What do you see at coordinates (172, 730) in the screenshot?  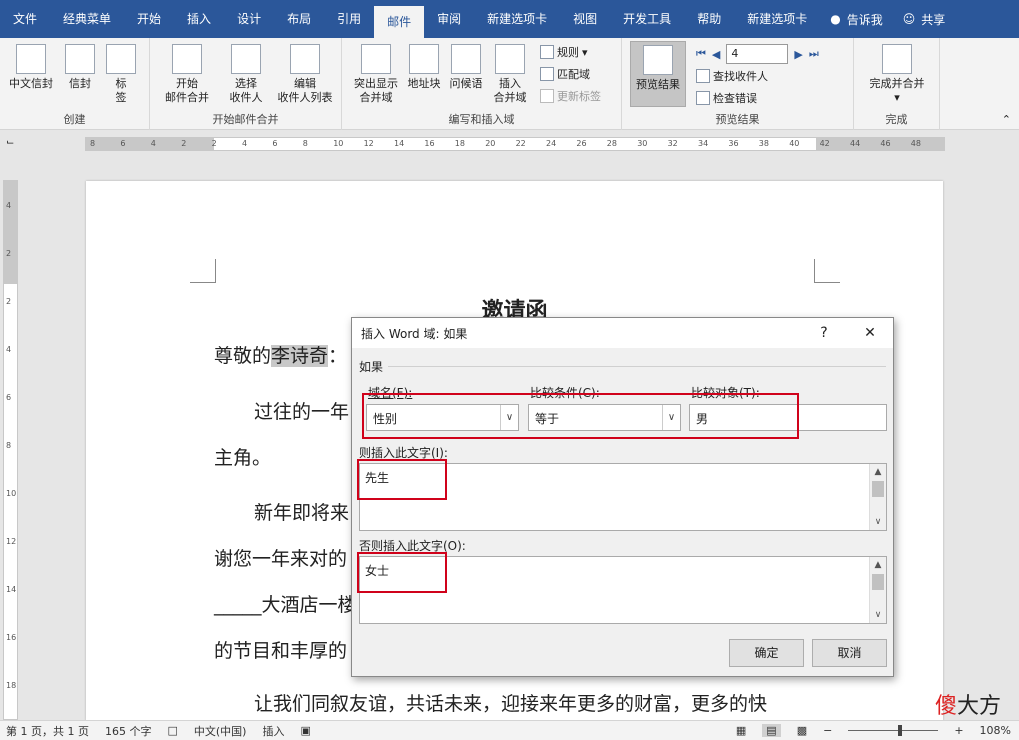 I see `proofing-icon: □` at bounding box center [172, 730].